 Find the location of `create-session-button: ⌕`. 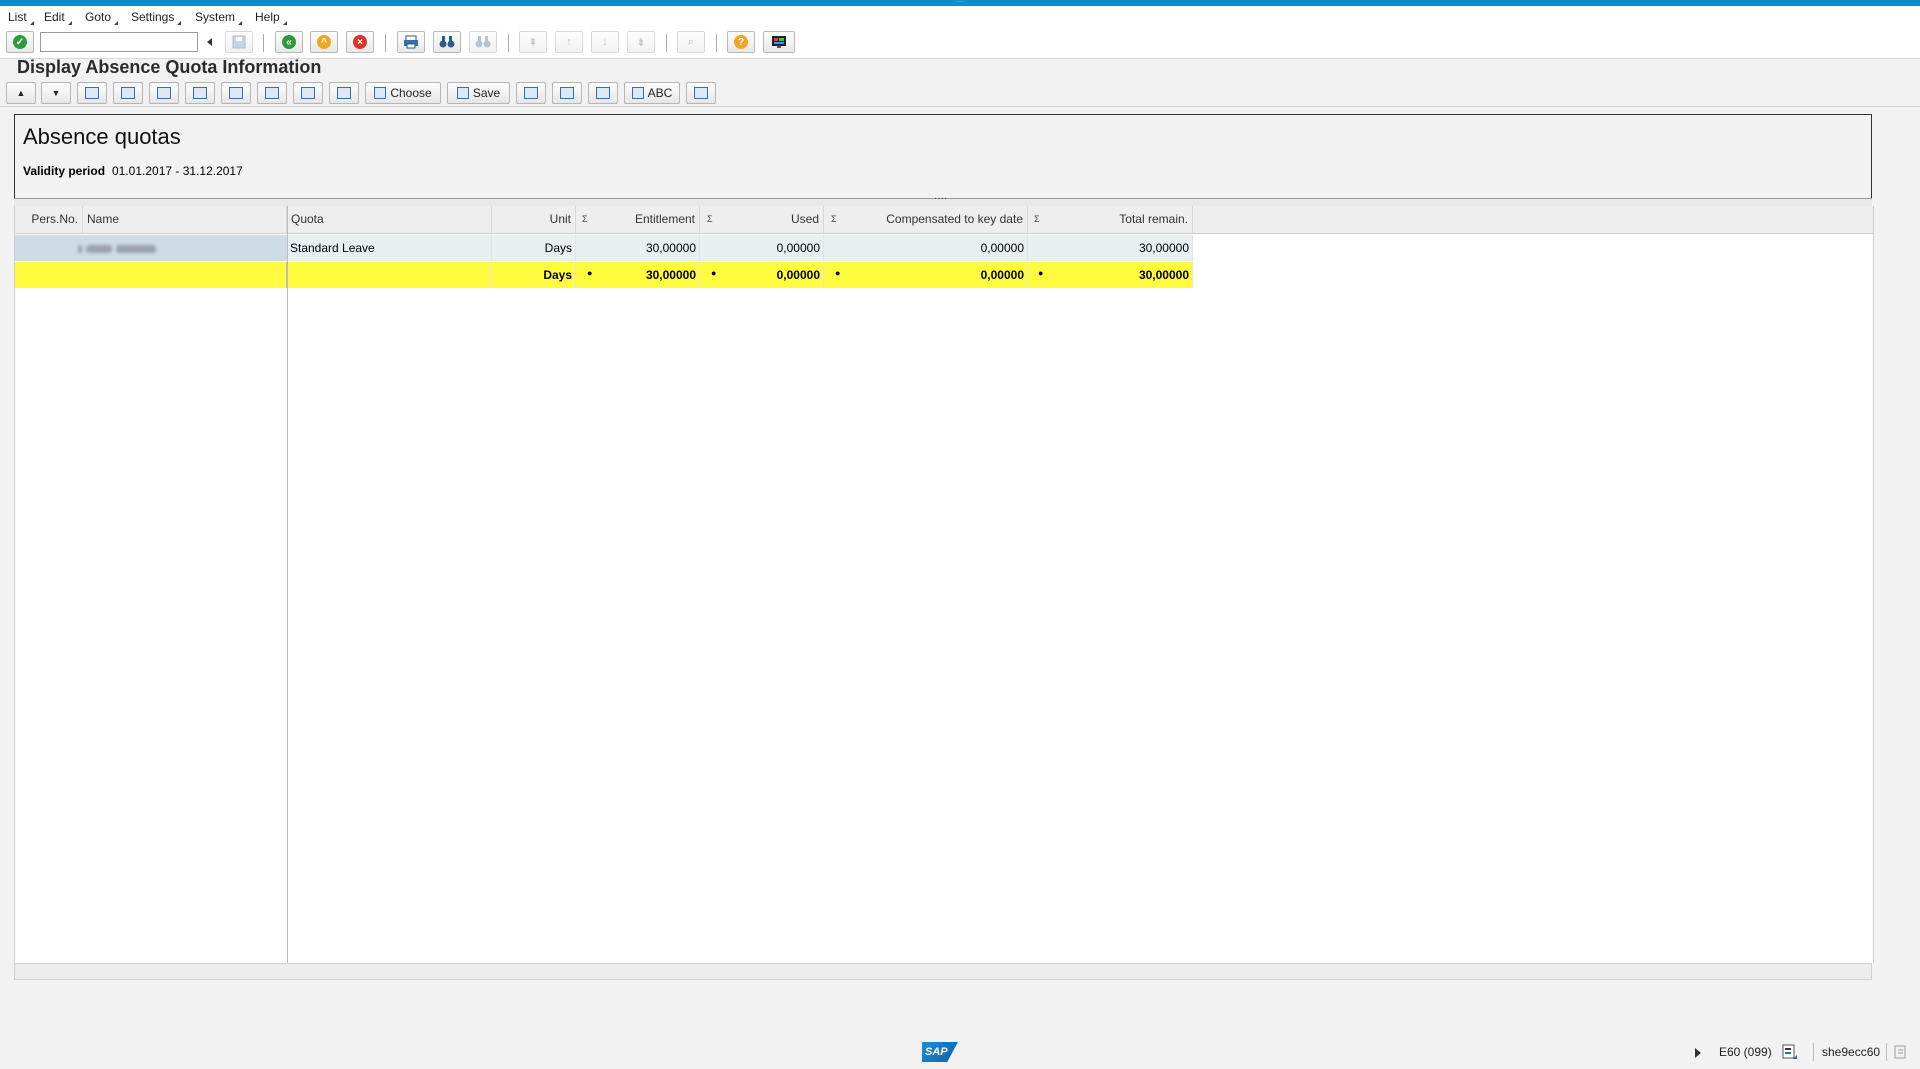

create-session-button: ⌕ is located at coordinates (691, 42).